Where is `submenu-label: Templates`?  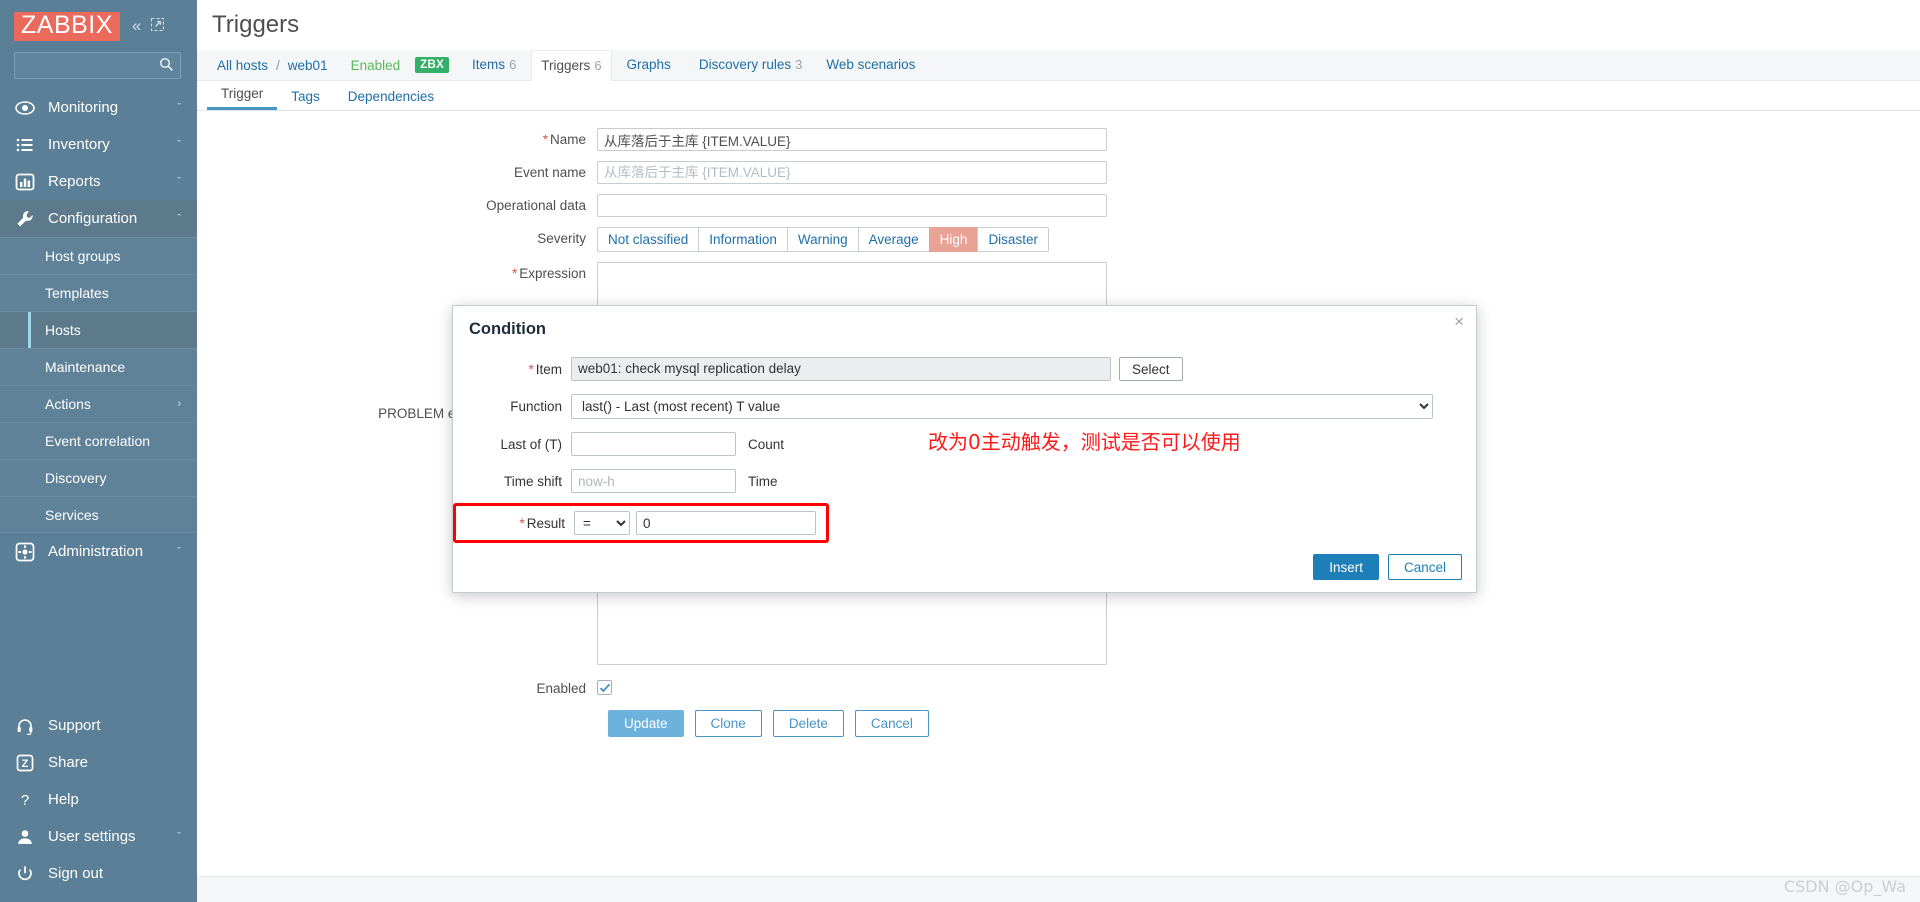
submenu-label: Templates is located at coordinates (77, 293).